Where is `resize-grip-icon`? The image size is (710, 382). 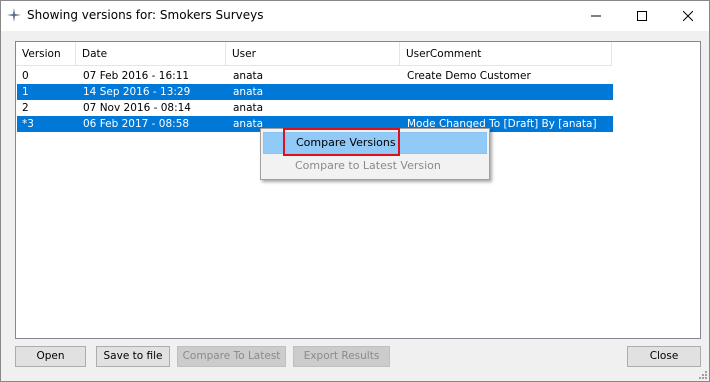
resize-grip-icon is located at coordinates (702, 374).